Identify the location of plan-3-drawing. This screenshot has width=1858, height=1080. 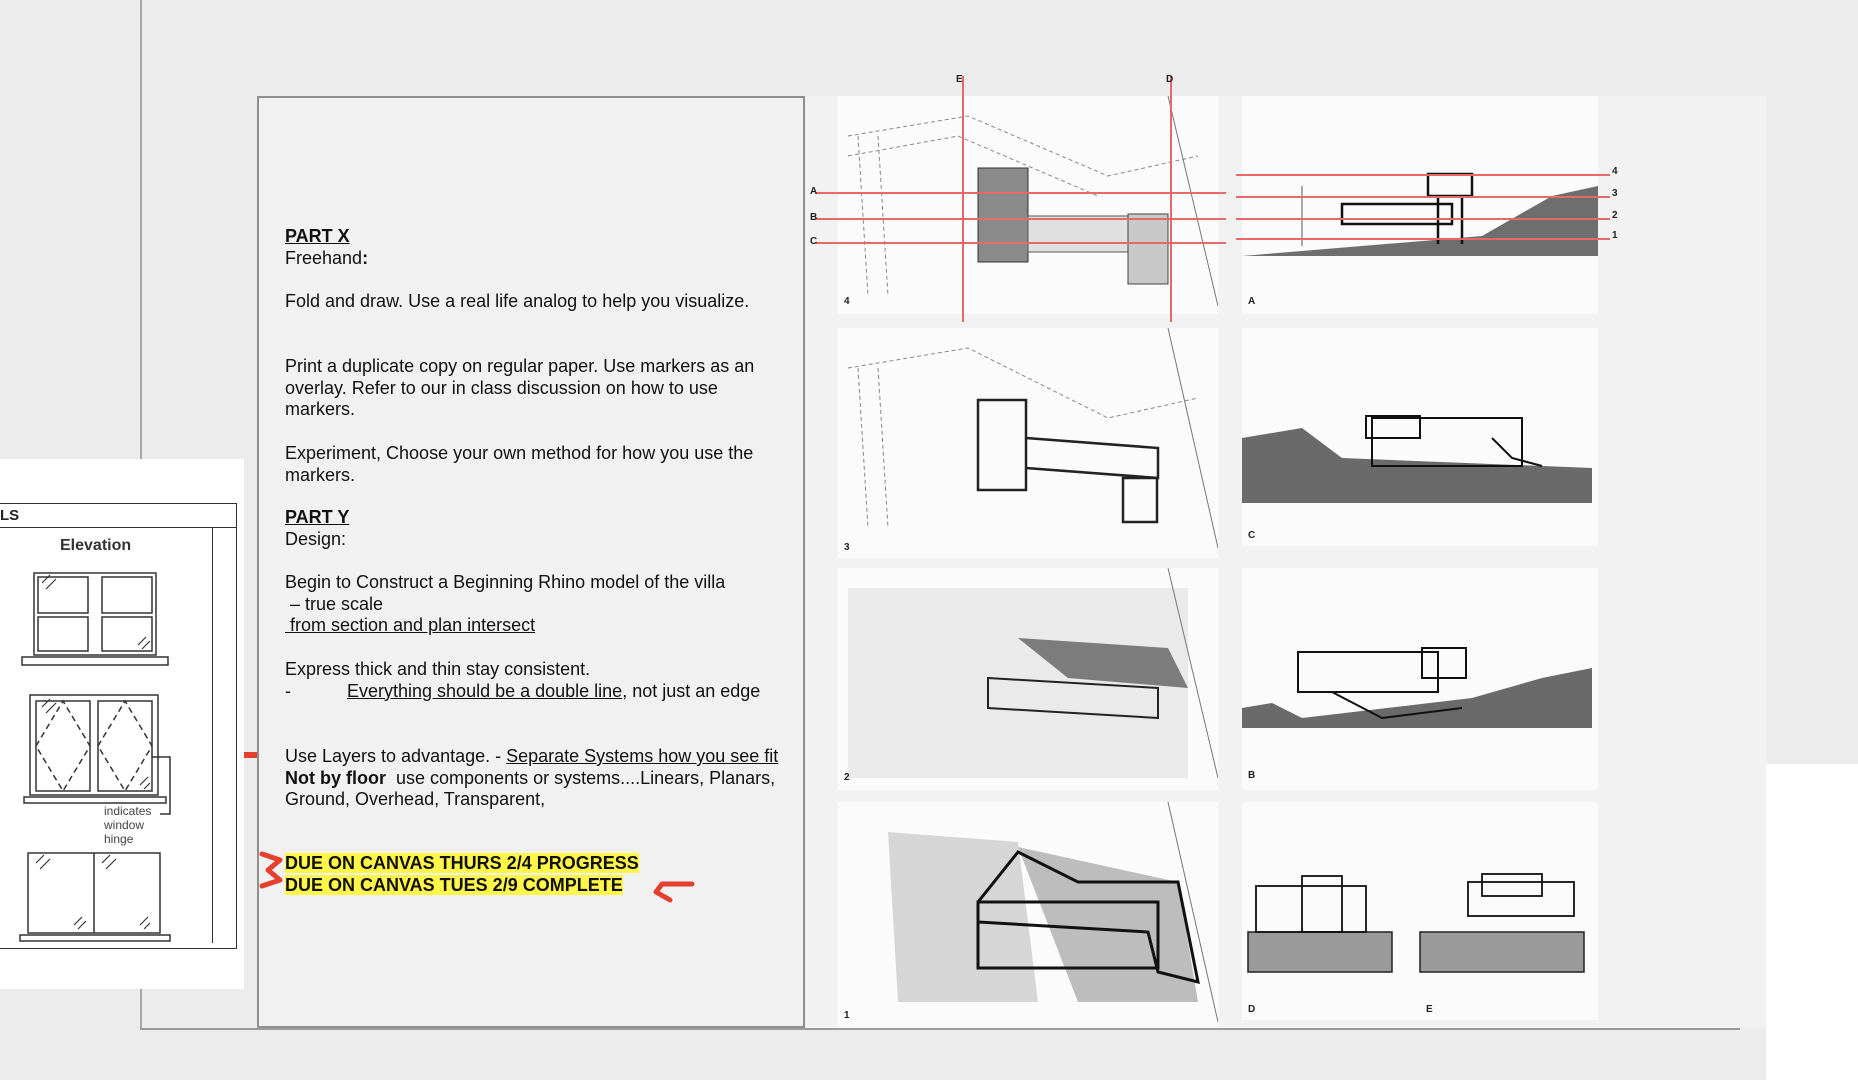
(1032, 438).